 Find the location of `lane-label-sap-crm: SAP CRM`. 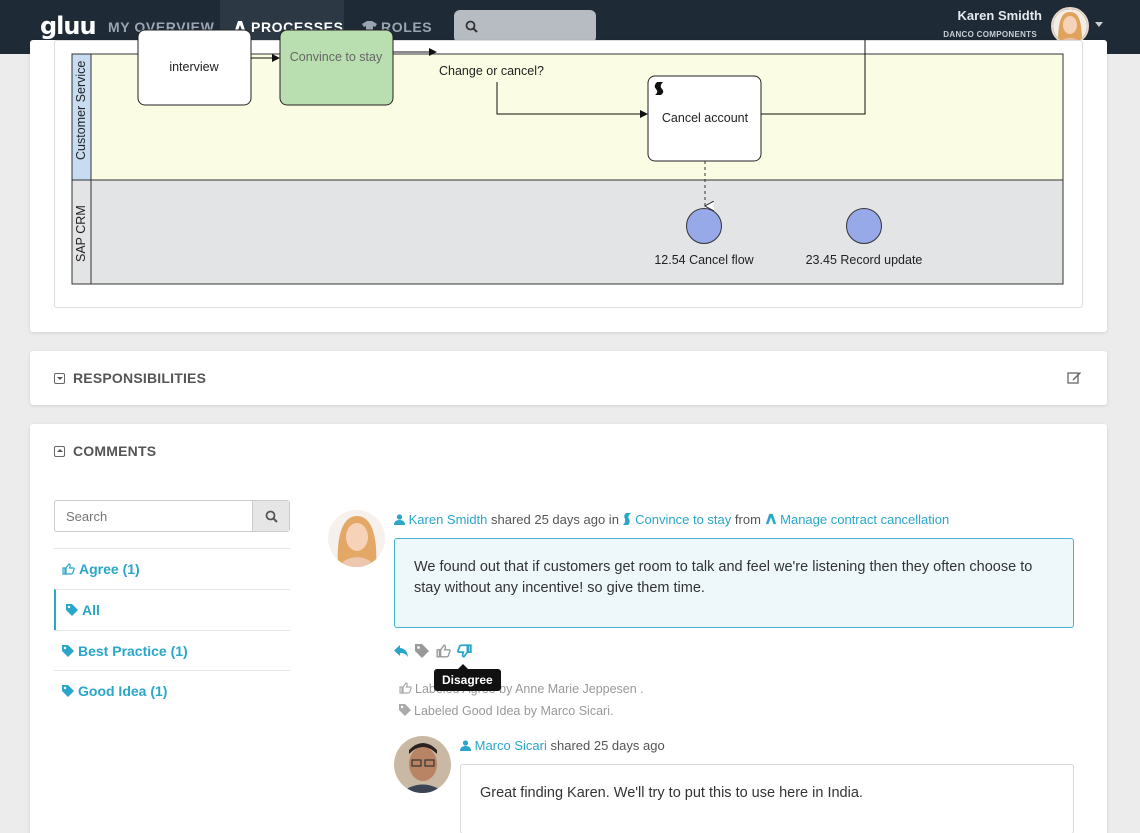

lane-label-sap-crm: SAP CRM is located at coordinates (81, 233).